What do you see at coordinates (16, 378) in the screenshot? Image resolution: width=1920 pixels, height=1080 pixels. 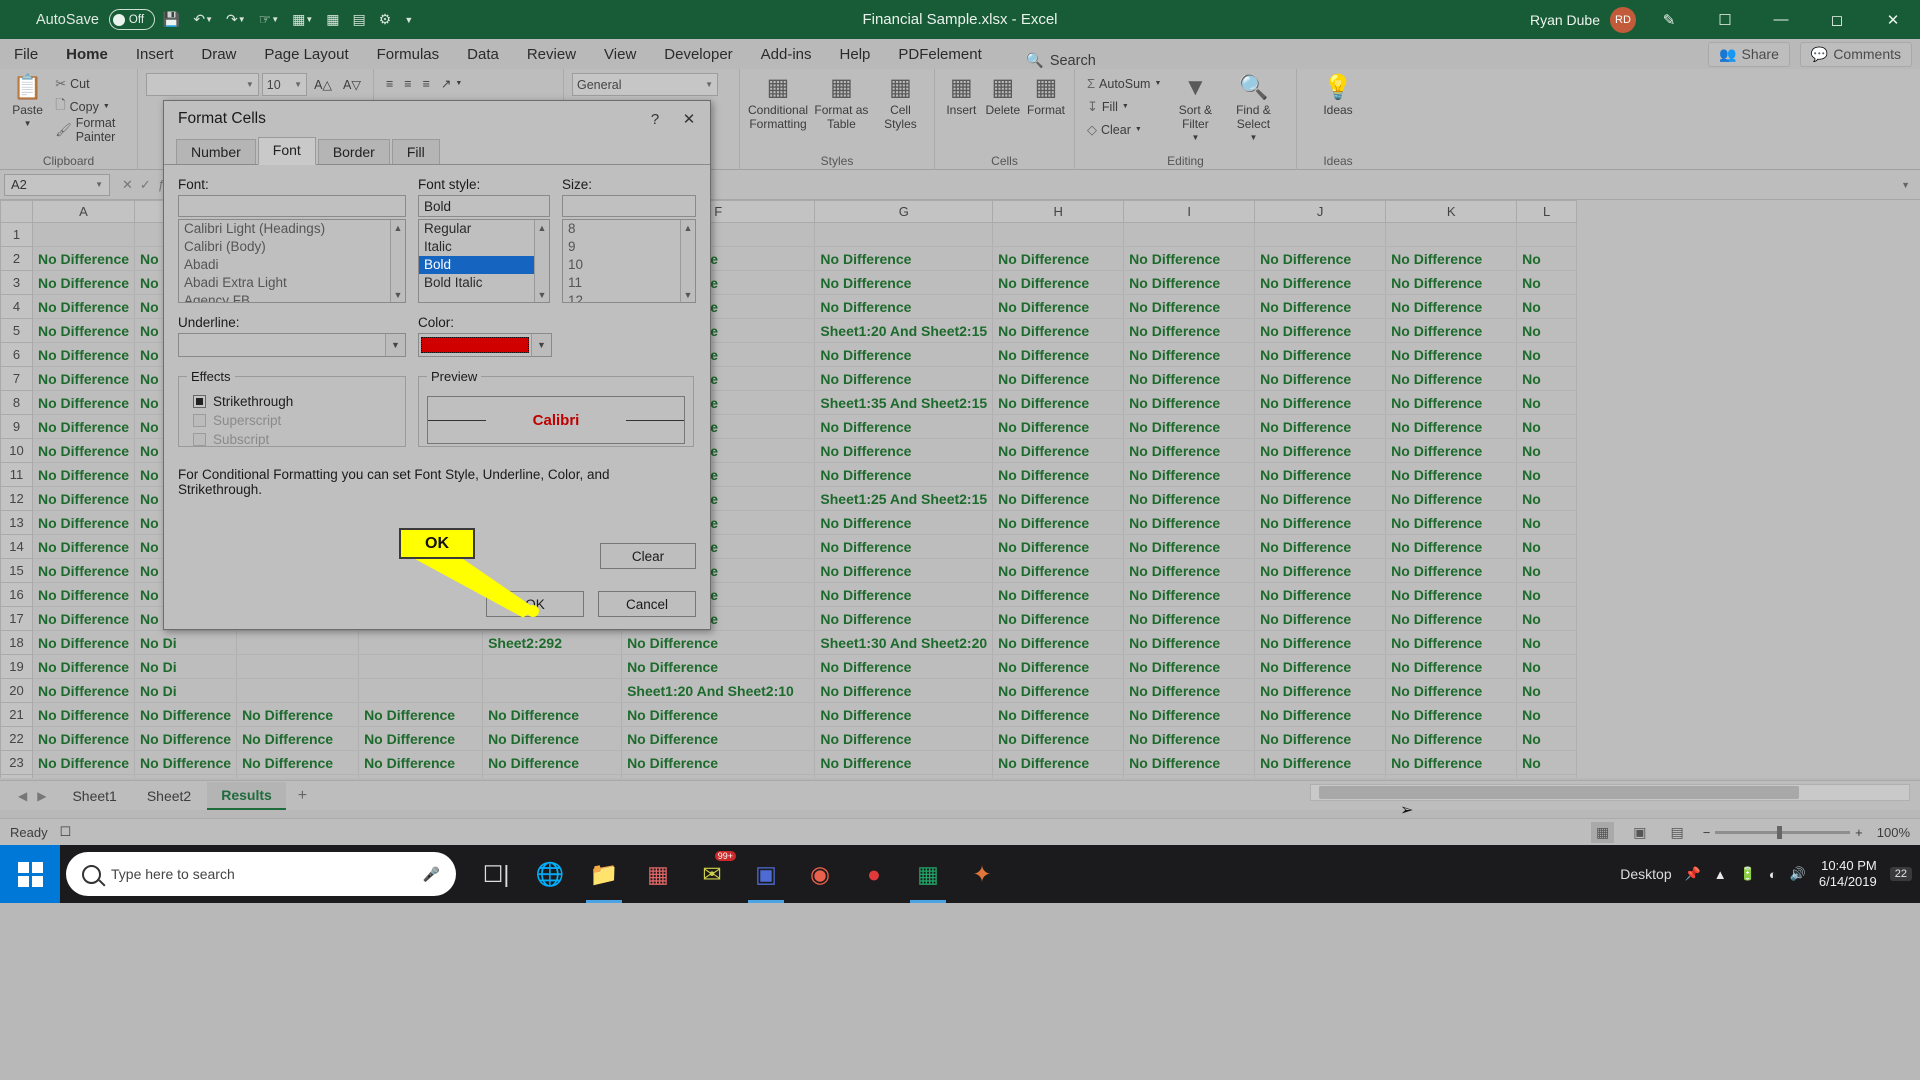 I see `row-header: 7` at bounding box center [16, 378].